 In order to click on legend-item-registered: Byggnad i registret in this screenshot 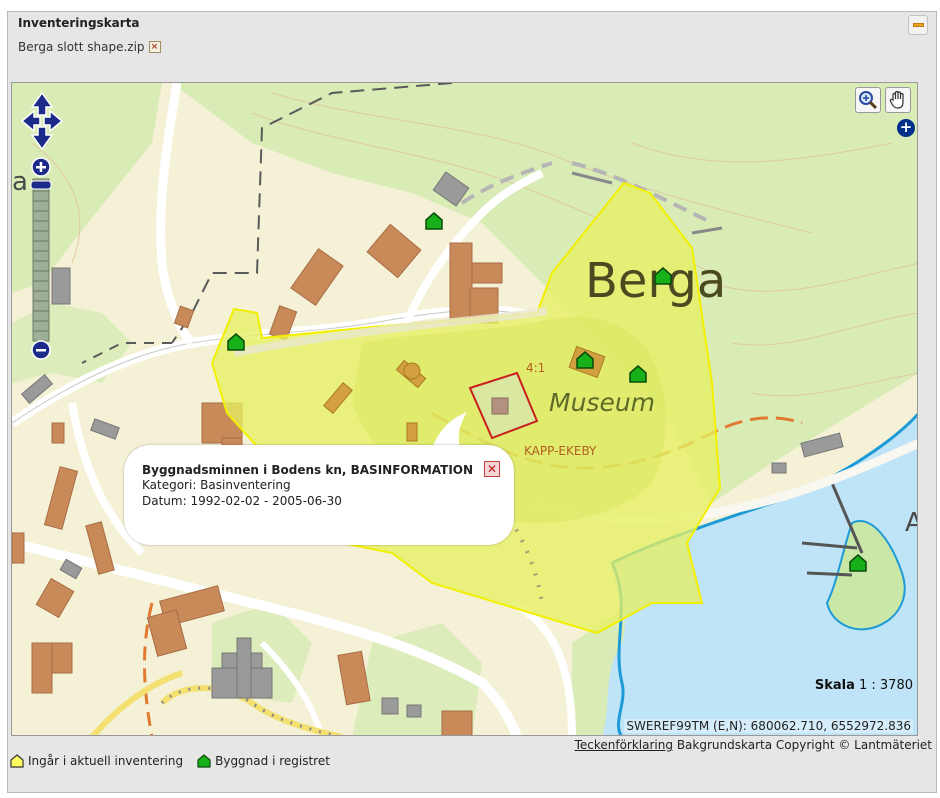, I will do `click(263, 761)`.